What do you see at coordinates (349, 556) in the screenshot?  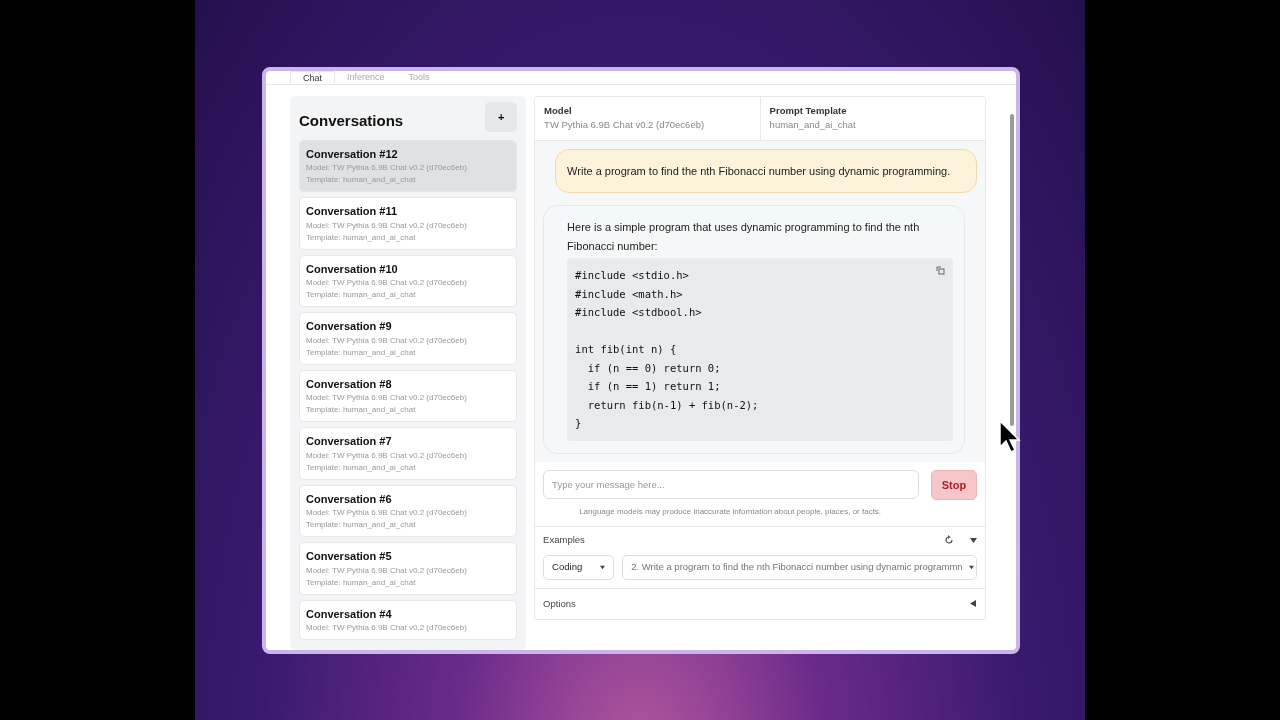 I see `conversation-title: Conversation #5` at bounding box center [349, 556].